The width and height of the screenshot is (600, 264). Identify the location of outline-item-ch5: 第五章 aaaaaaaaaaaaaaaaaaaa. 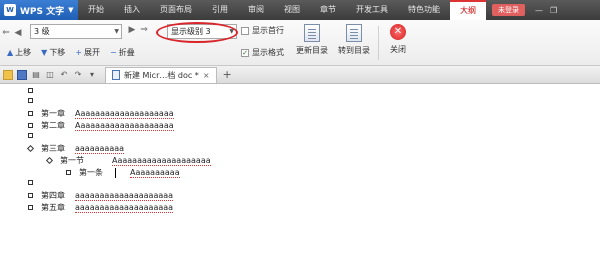
(101, 207).